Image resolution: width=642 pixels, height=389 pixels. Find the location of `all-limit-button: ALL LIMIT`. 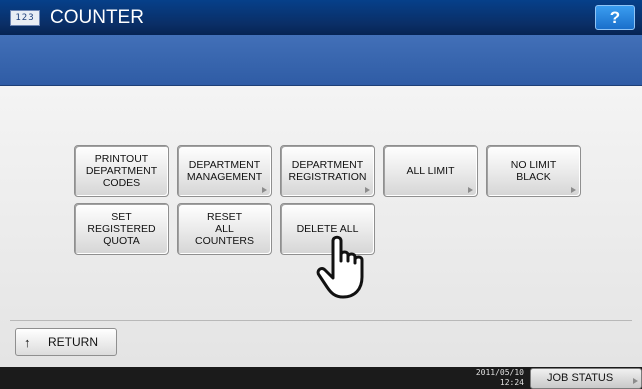

all-limit-button: ALL LIMIT is located at coordinates (430, 171).